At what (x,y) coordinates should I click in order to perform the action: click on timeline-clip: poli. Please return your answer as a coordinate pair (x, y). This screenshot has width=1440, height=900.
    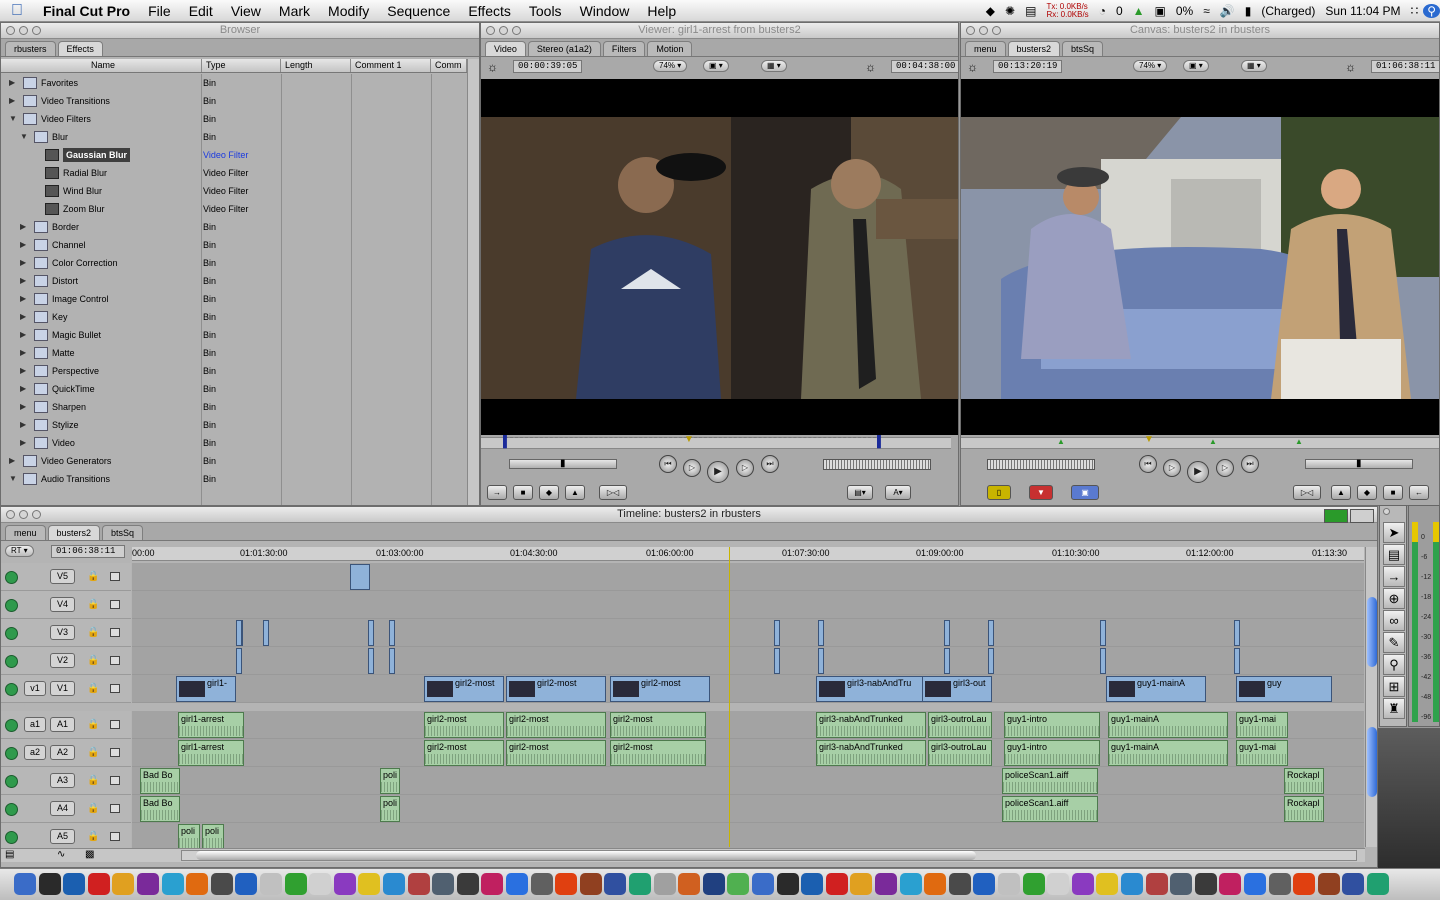
    Looking at the image, I should click on (189, 837).